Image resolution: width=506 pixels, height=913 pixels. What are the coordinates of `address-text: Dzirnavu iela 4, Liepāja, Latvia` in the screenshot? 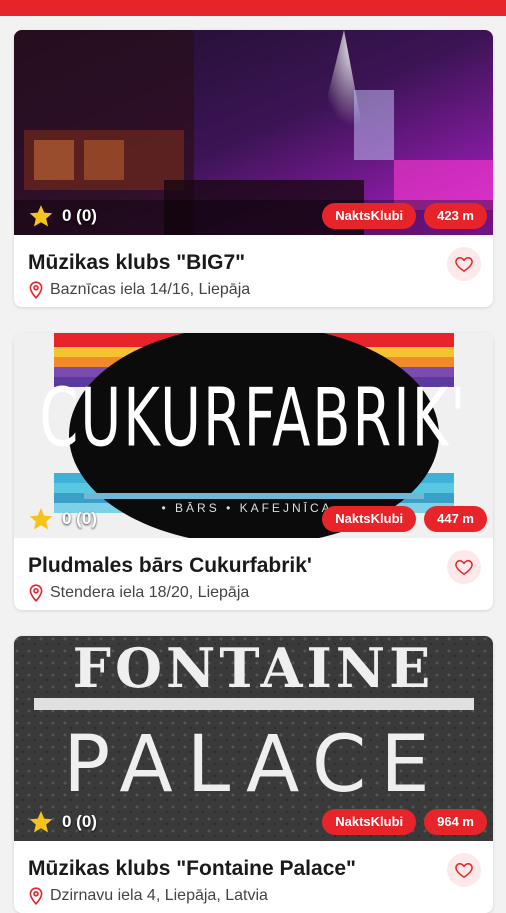 It's located at (159, 895).